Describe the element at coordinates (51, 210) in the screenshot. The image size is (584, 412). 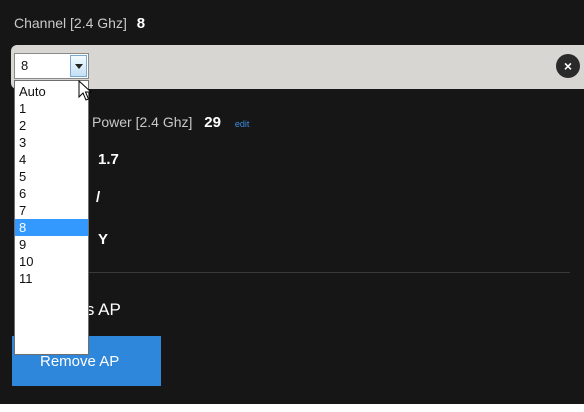
I see `channel-option: 7` at that location.